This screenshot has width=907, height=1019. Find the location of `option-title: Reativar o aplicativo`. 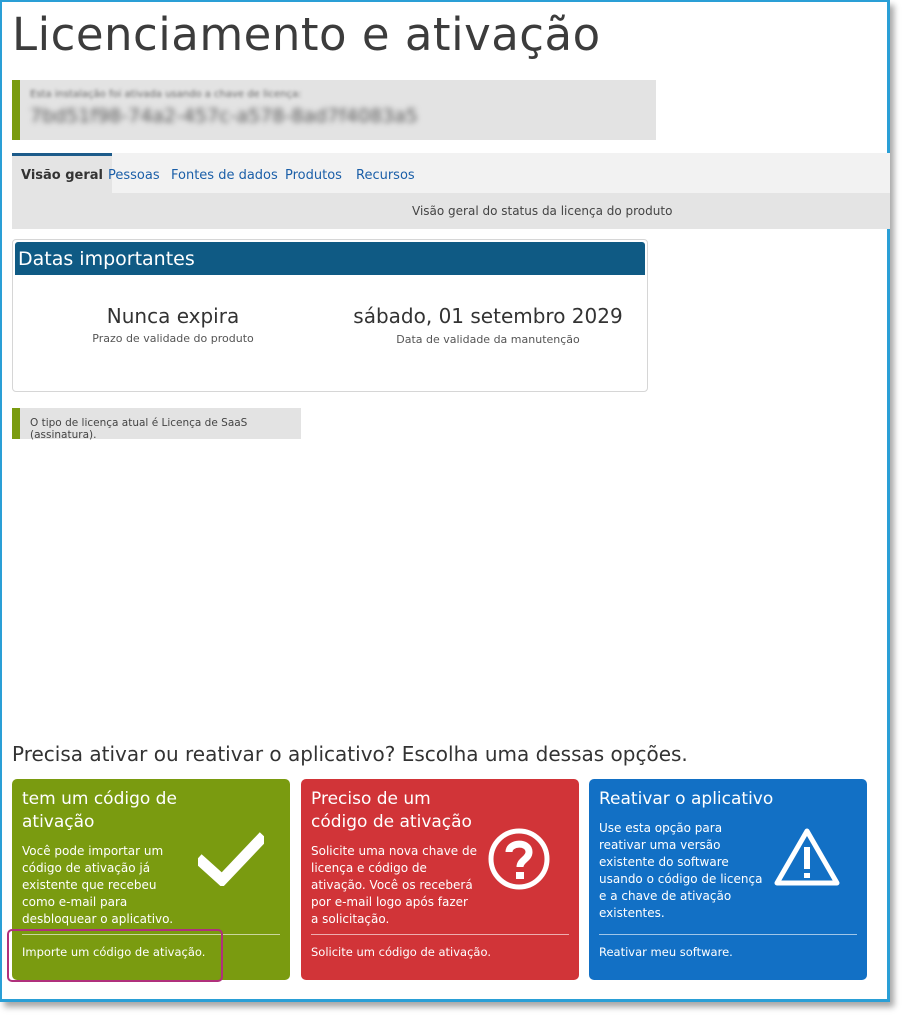

option-title: Reativar o aplicativo is located at coordinates (686, 799).